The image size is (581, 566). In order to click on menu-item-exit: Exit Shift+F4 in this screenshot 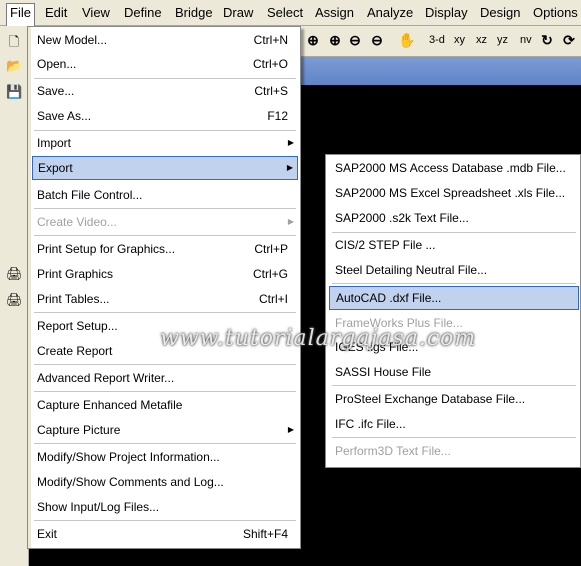, I will do `click(165, 534)`.